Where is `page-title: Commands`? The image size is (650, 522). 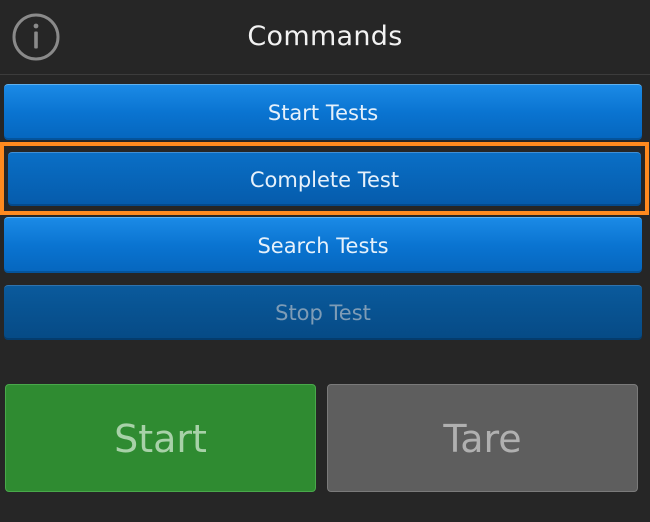 page-title: Commands is located at coordinates (325, 36).